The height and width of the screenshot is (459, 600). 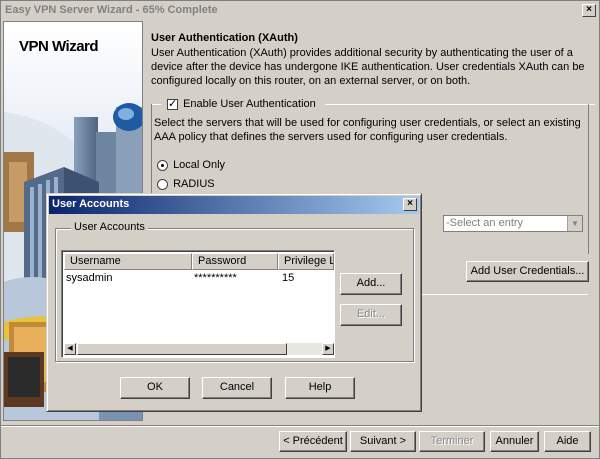 What do you see at coordinates (59, 46) in the screenshot?
I see `wizard-title: VPN Wizard` at bounding box center [59, 46].